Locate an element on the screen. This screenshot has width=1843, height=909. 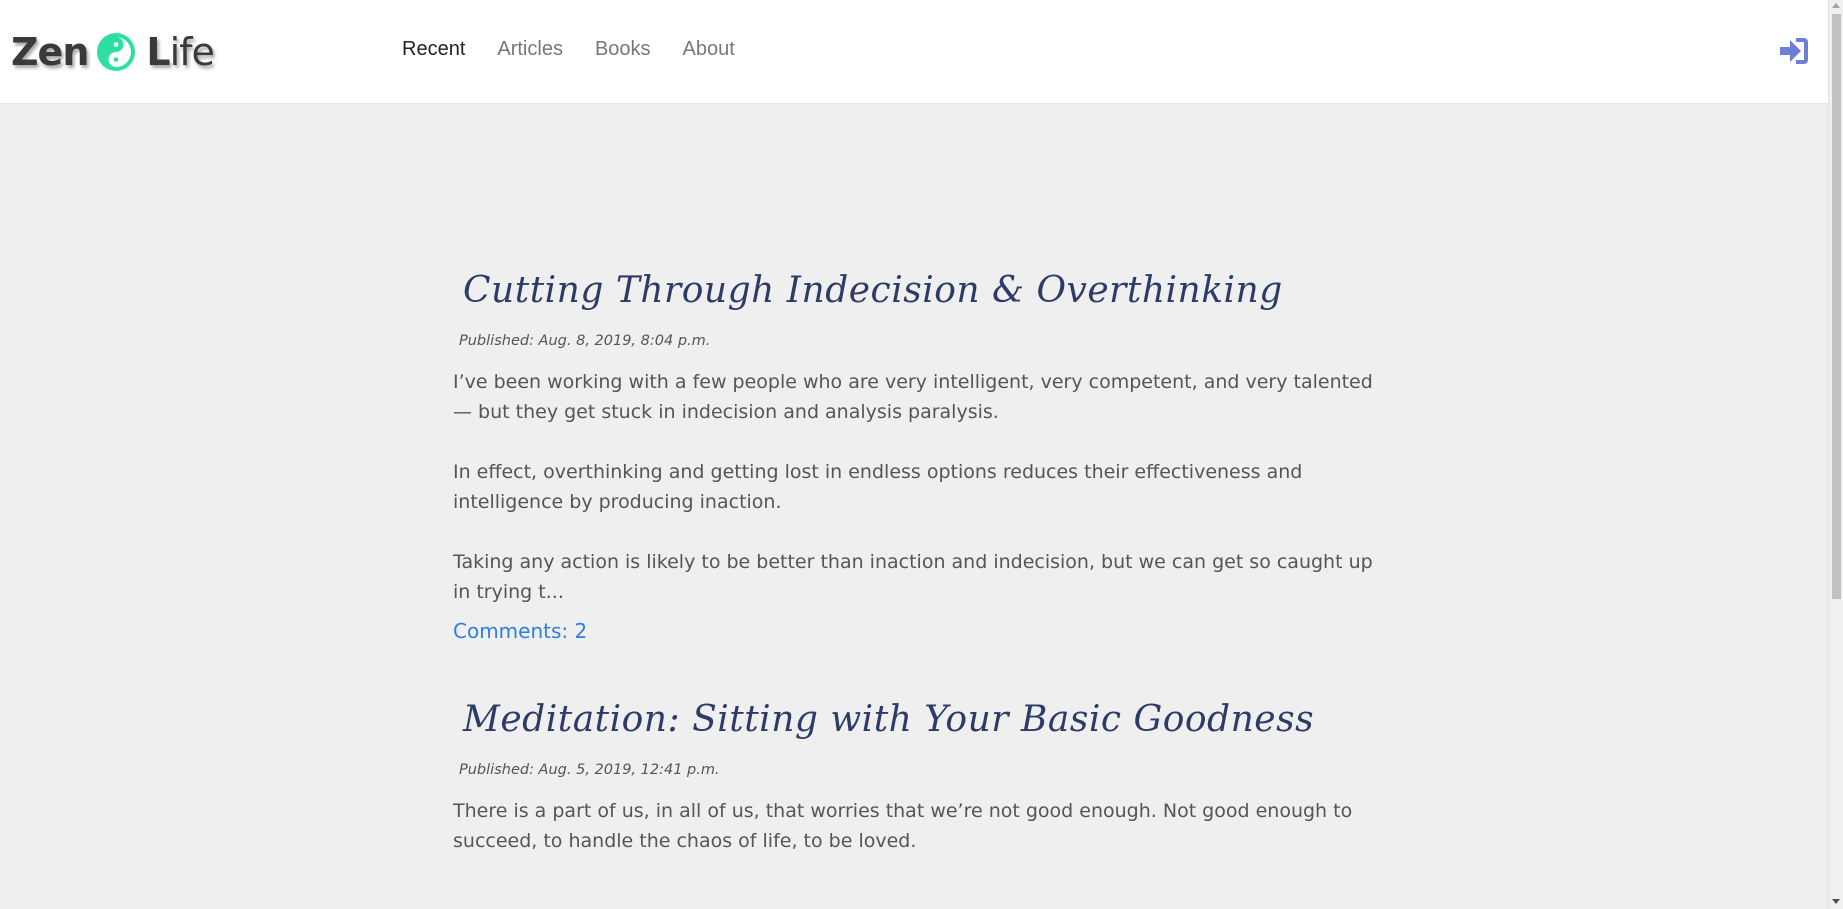
main-nav: Recent Articles Books About is located at coordinates (584, 49).